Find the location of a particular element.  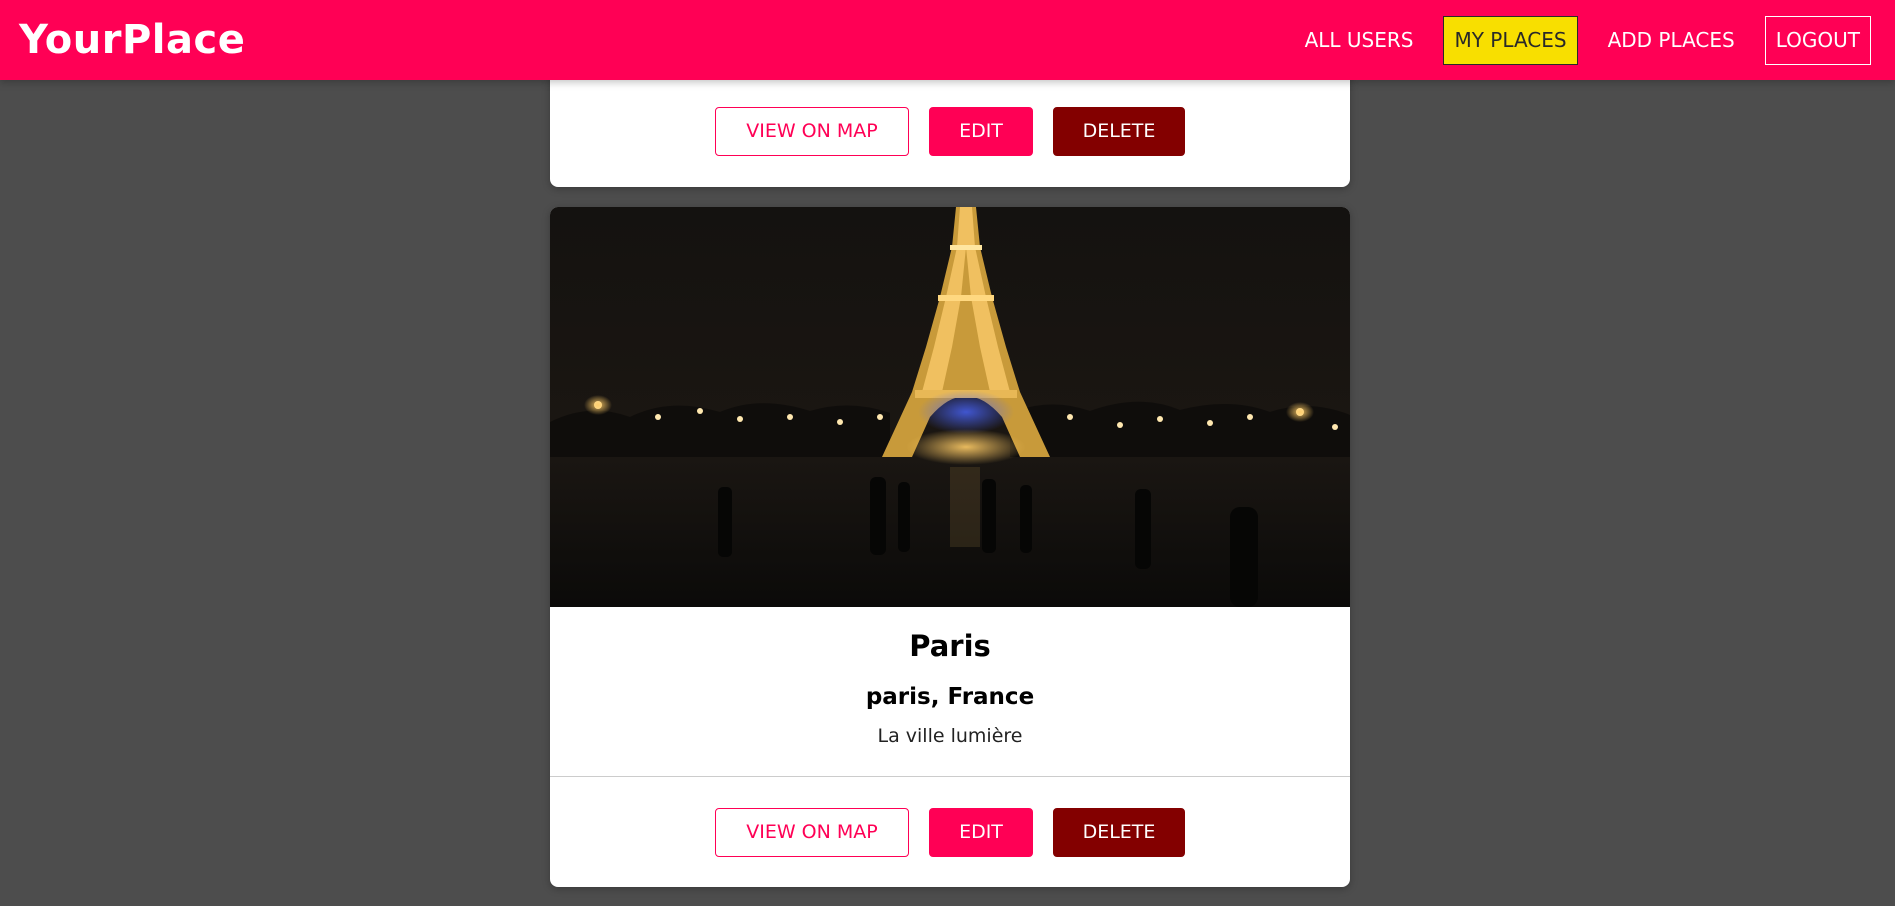

nav-my-places: MY PLACES is located at coordinates (1510, 40).